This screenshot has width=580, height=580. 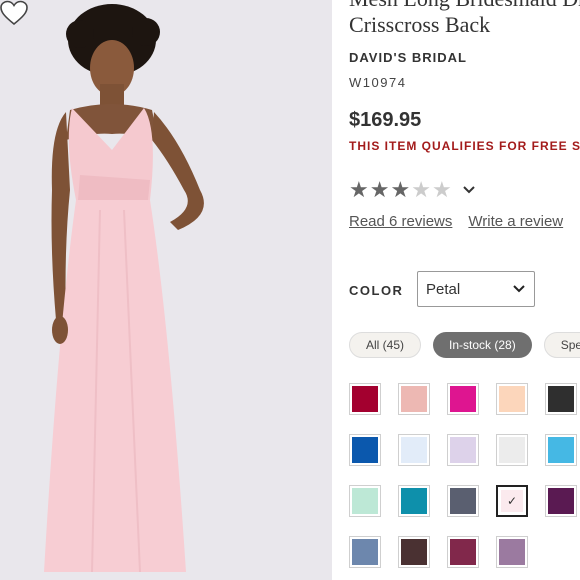 What do you see at coordinates (420, 24) in the screenshot?
I see `product-title-line-2: Crisscross Back` at bounding box center [420, 24].